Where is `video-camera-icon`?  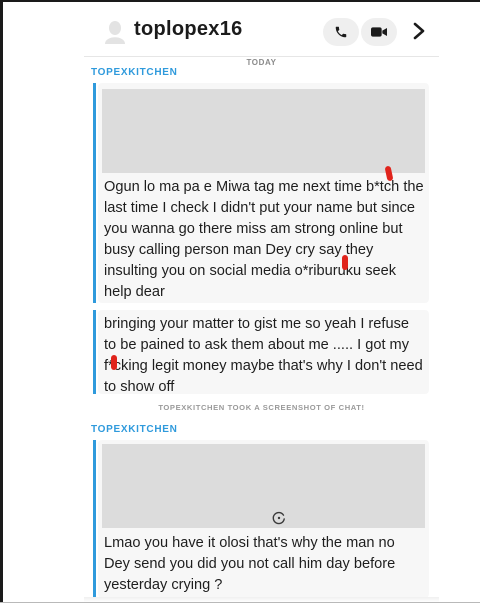 video-camera-icon is located at coordinates (379, 32).